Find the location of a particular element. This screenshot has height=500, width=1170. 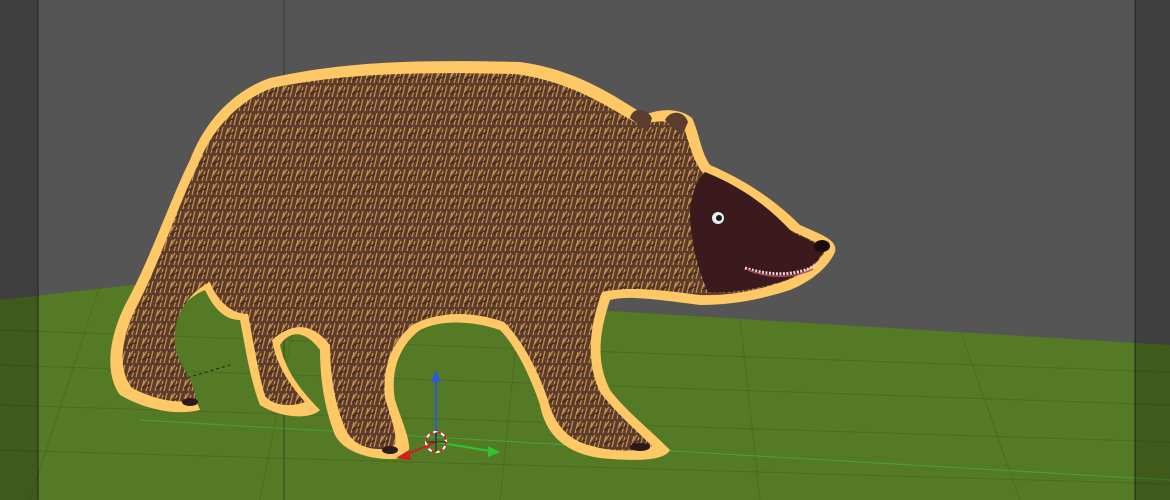

right-panel-shade is located at coordinates (1152, 250).